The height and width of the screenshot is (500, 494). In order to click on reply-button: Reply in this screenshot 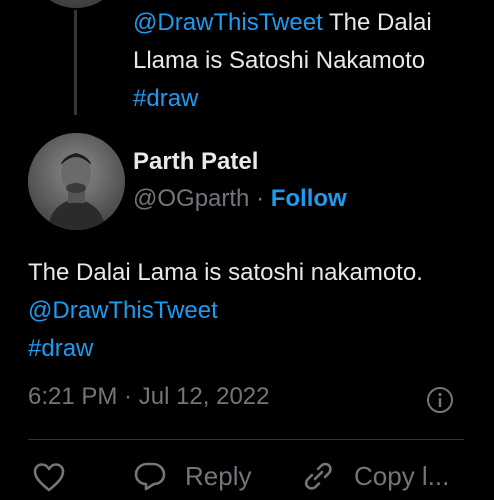, I will do `click(192, 476)`.